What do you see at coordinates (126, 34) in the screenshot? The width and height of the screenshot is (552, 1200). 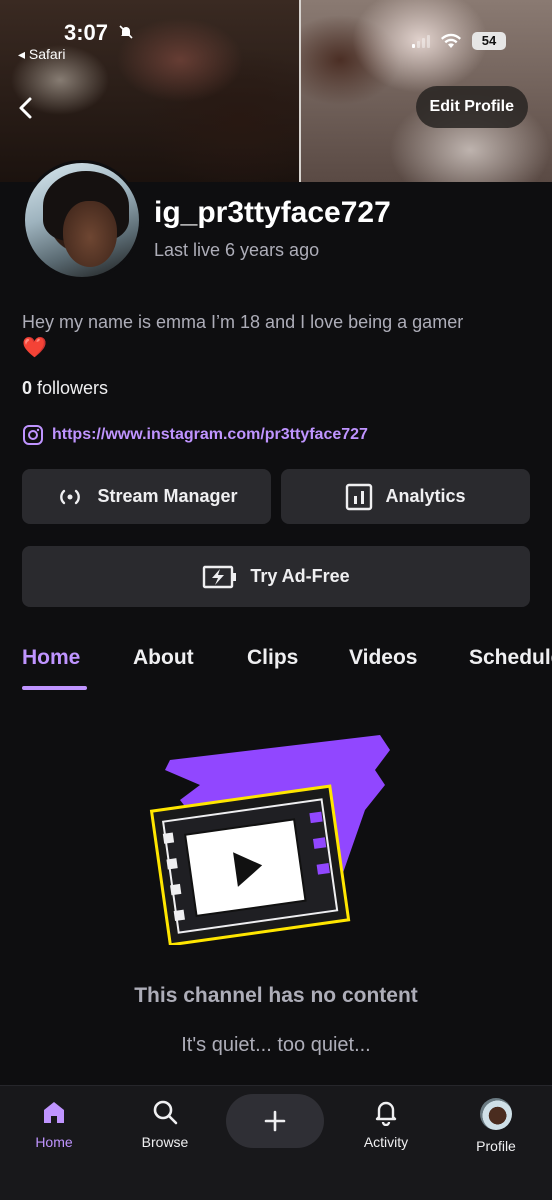 I see `silent-bell-icon` at bounding box center [126, 34].